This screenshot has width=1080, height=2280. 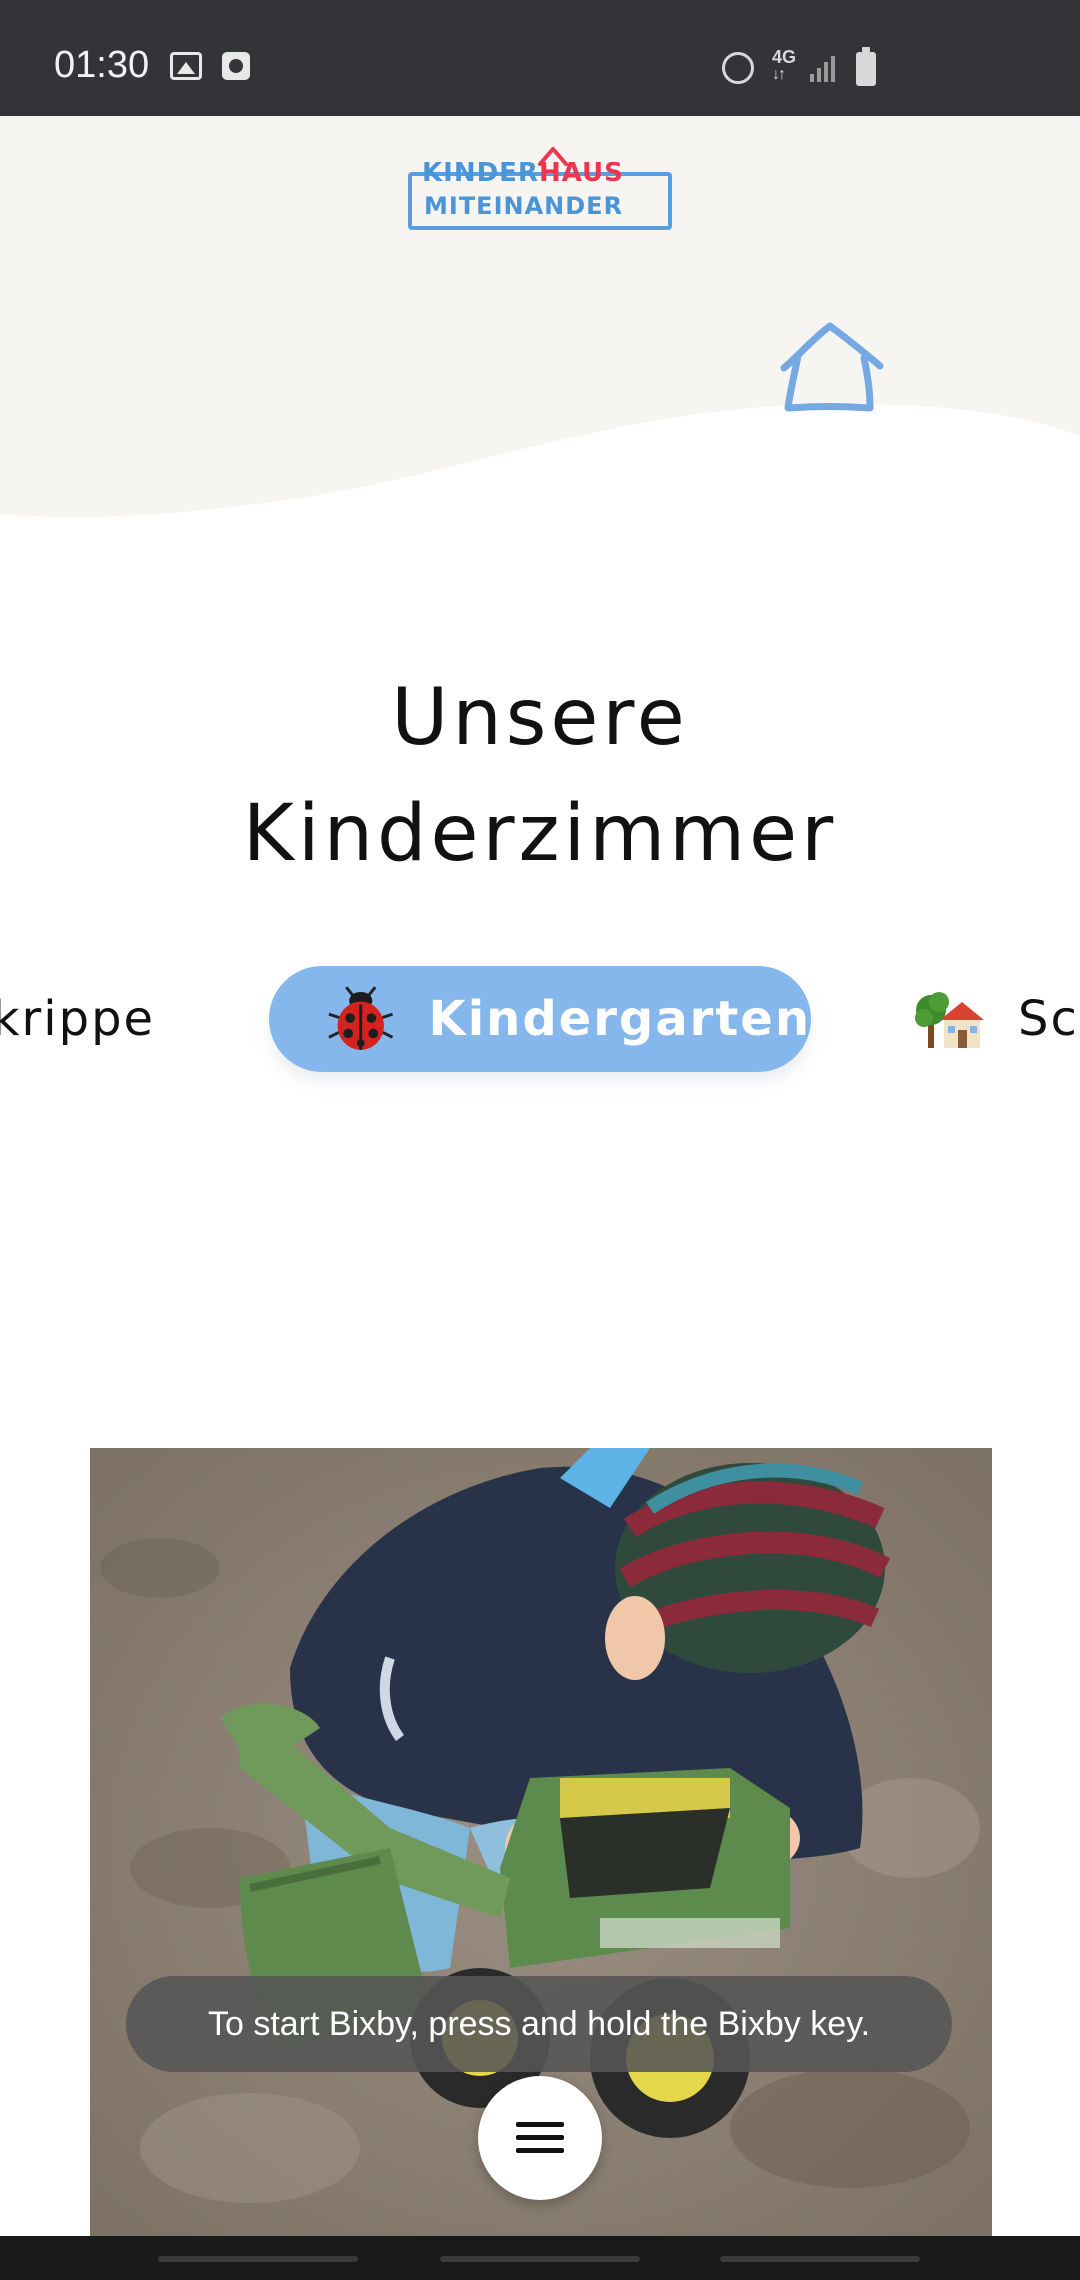 What do you see at coordinates (540, 189) in the screenshot?
I see `site-logo: KINDERHAUS MITEINANDER` at bounding box center [540, 189].